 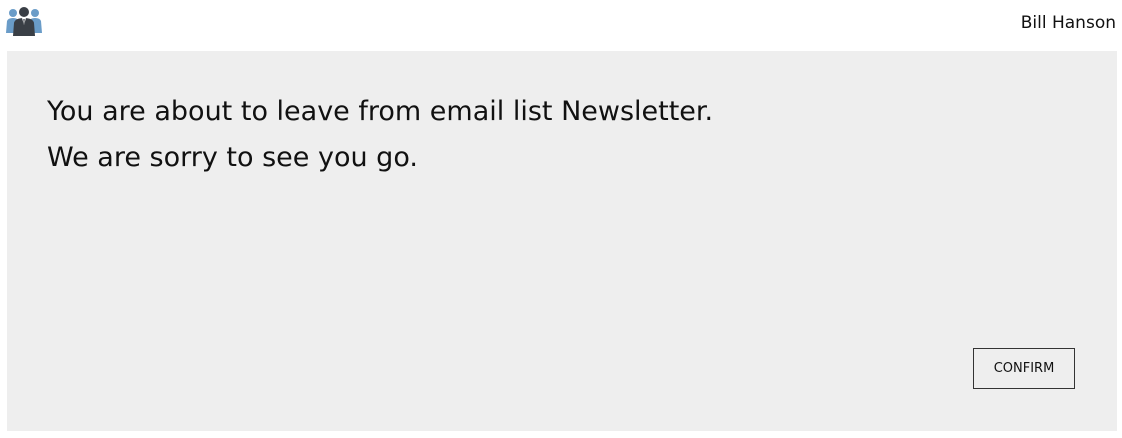 I want to click on message-line-2: We are sorry to see you go., so click(x=232, y=157).